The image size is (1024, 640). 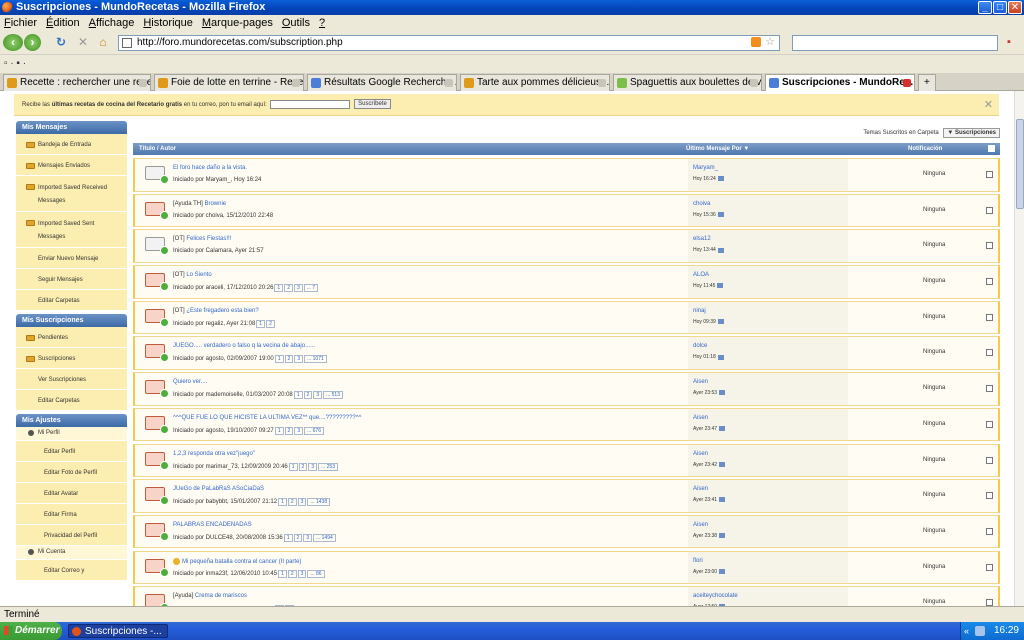 What do you see at coordinates (218, 489) in the screenshot?
I see `thread-title-link: JUeGo de PaLabRaS ASoCiaDaS` at bounding box center [218, 489].